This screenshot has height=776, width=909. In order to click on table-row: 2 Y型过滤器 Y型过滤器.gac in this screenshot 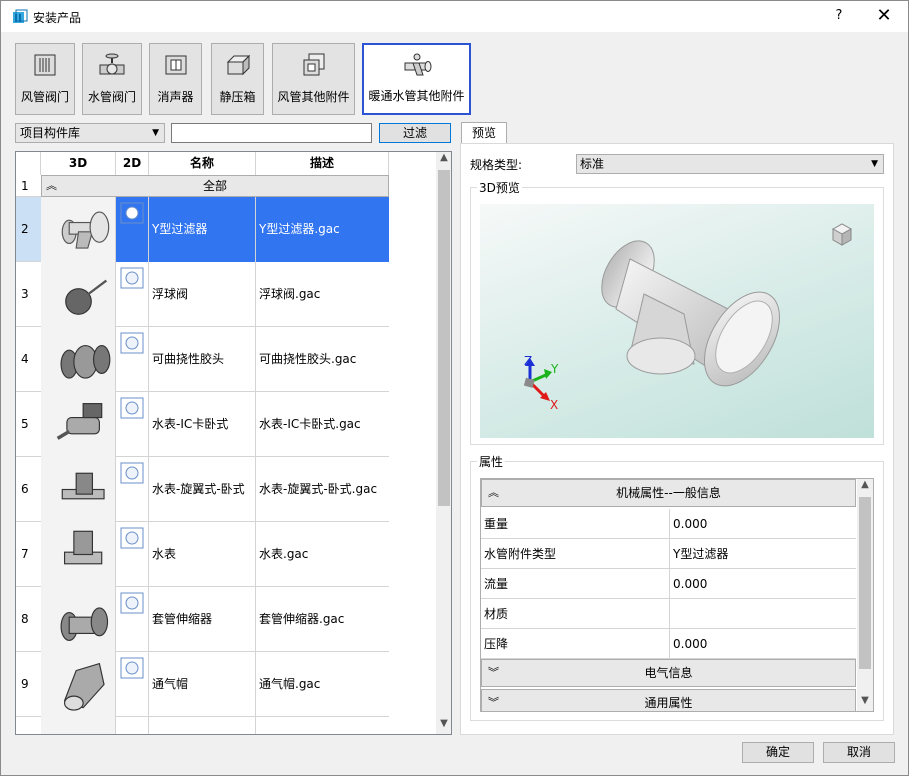, I will do `click(202, 229)`.